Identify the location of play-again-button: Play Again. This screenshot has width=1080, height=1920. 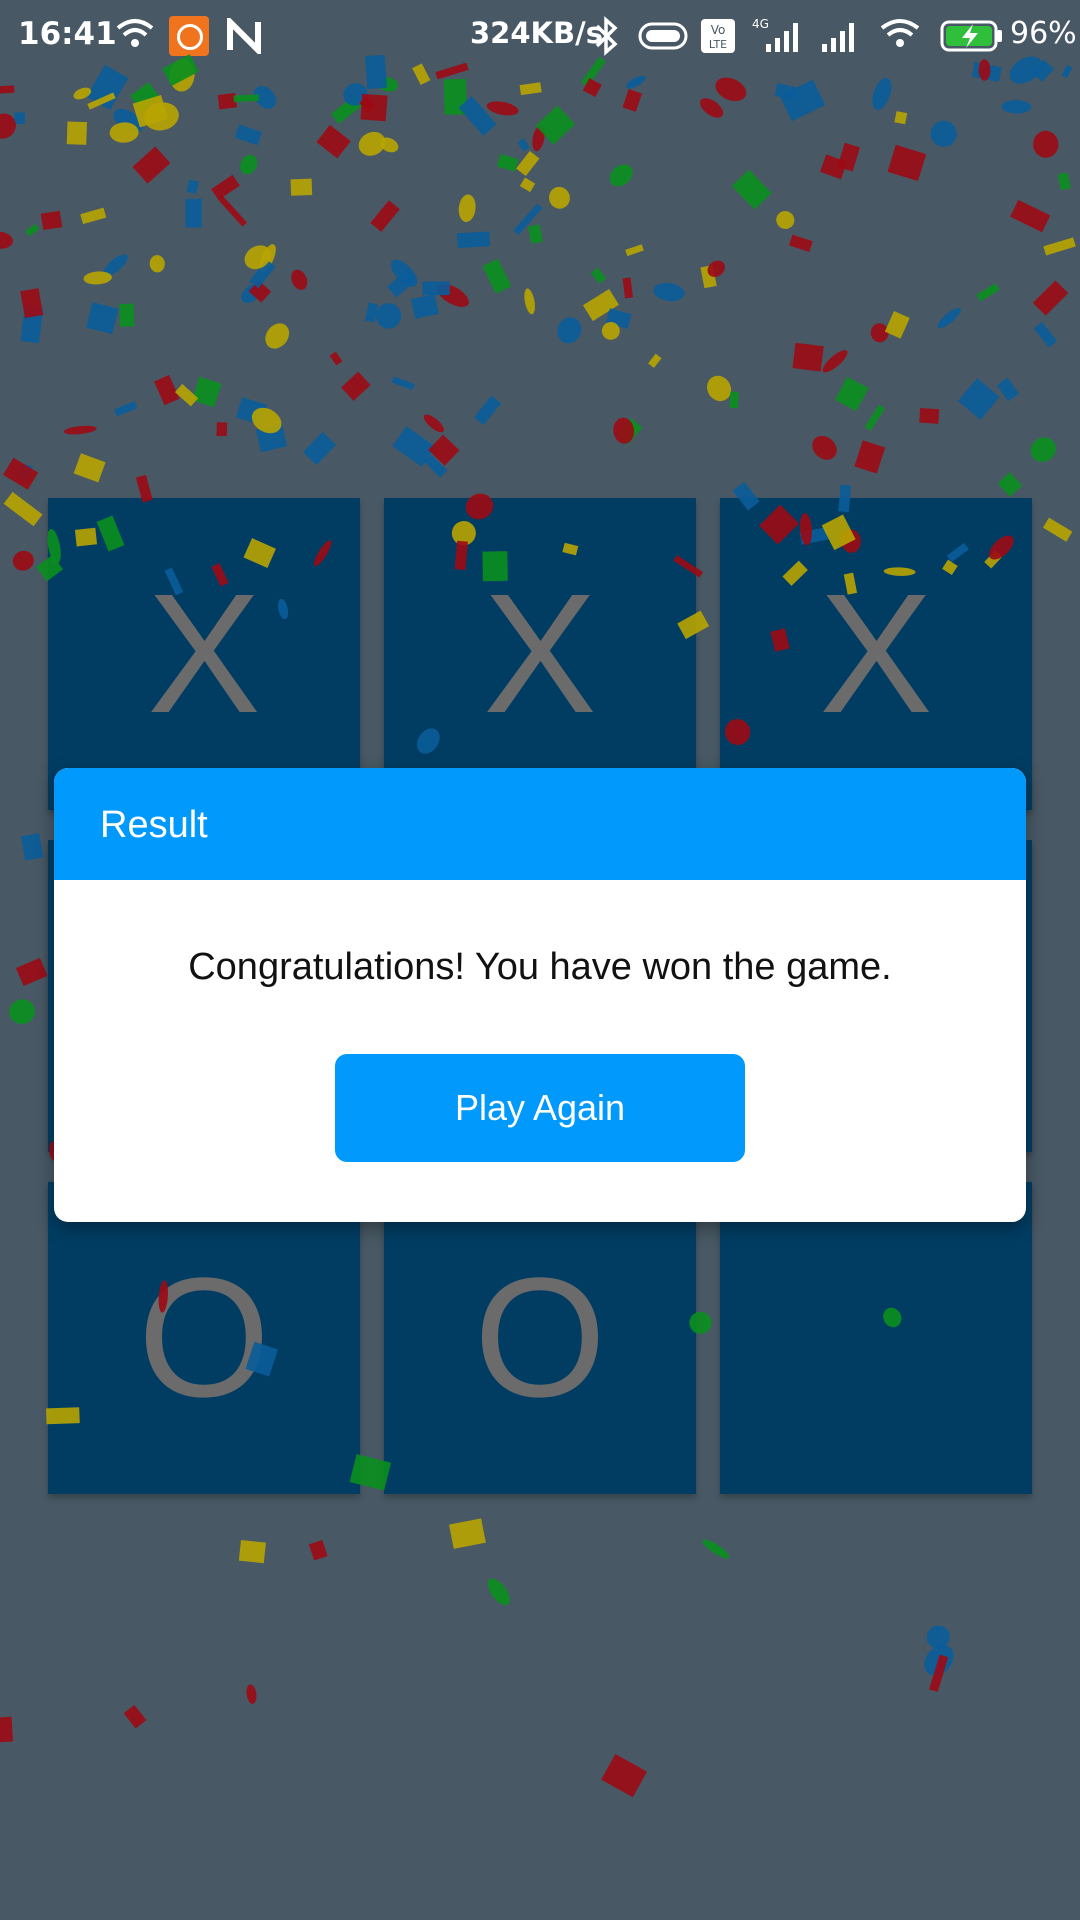
(540, 1108).